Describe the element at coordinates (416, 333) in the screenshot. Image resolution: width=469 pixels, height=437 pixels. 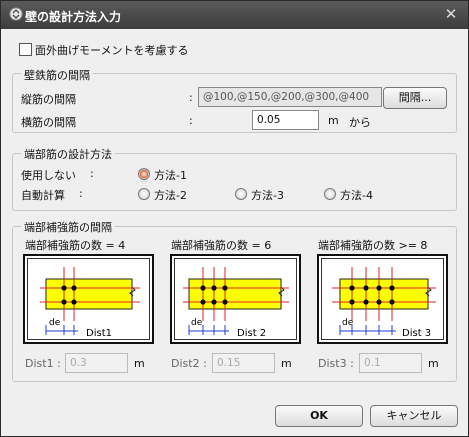
I see `dist-3-label: Dist 3` at that location.